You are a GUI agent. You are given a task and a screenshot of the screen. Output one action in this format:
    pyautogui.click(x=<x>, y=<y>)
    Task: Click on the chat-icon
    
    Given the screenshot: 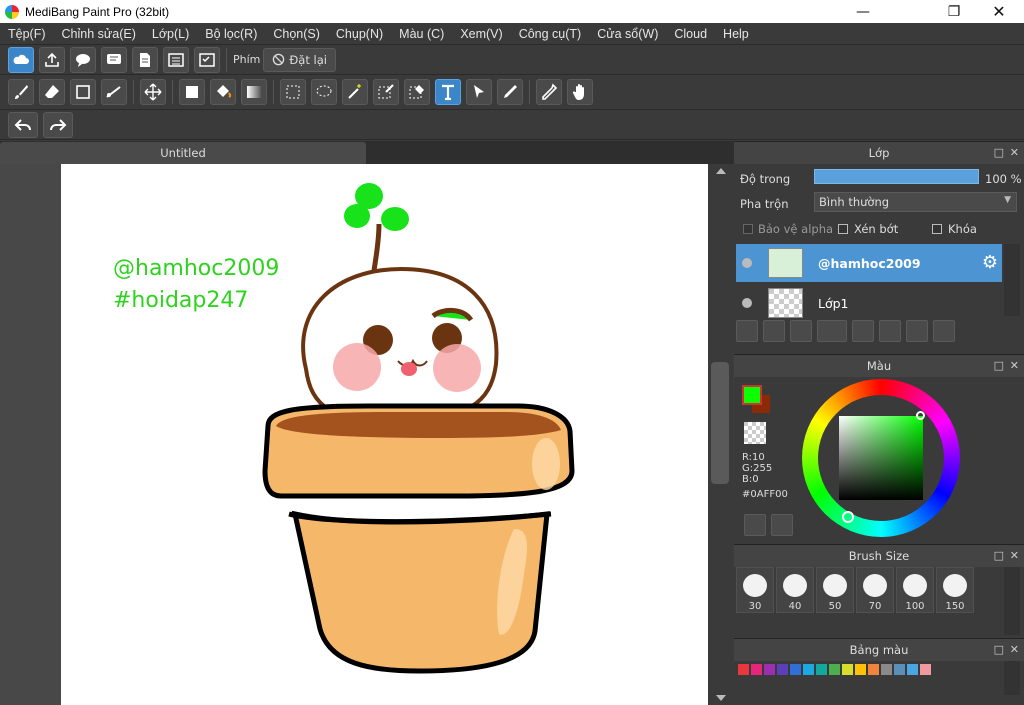 What is the action you would take?
    pyautogui.click(x=83, y=59)
    